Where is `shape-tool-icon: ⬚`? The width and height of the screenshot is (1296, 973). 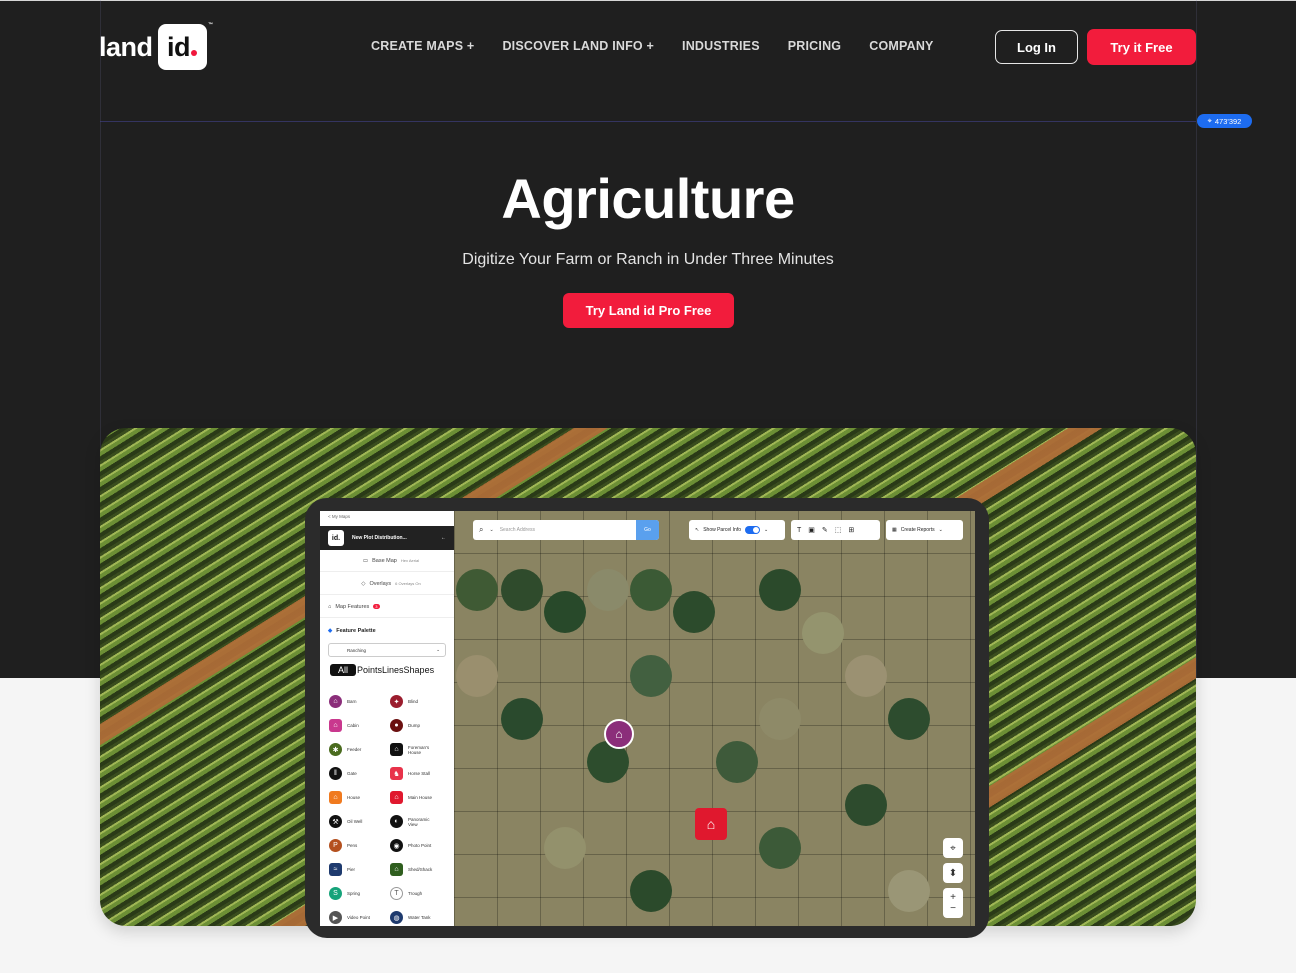 shape-tool-icon: ⬚ is located at coordinates (838, 530).